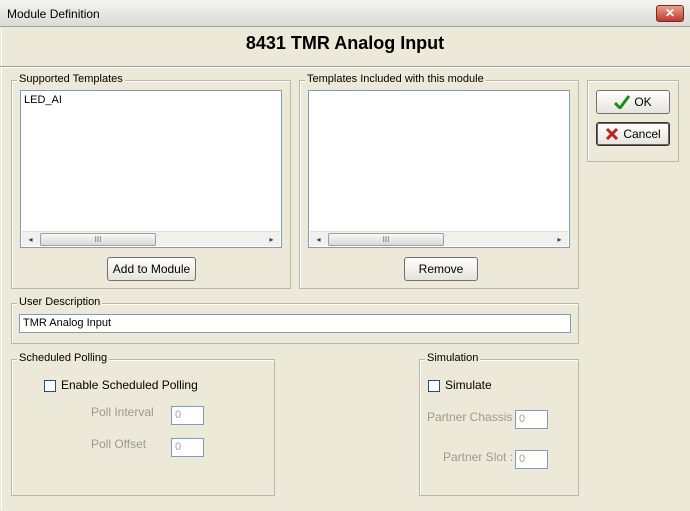 The width and height of the screenshot is (690, 511). What do you see at coordinates (119, 444) in the screenshot?
I see `poll-offset-label: Poll Offset` at bounding box center [119, 444].